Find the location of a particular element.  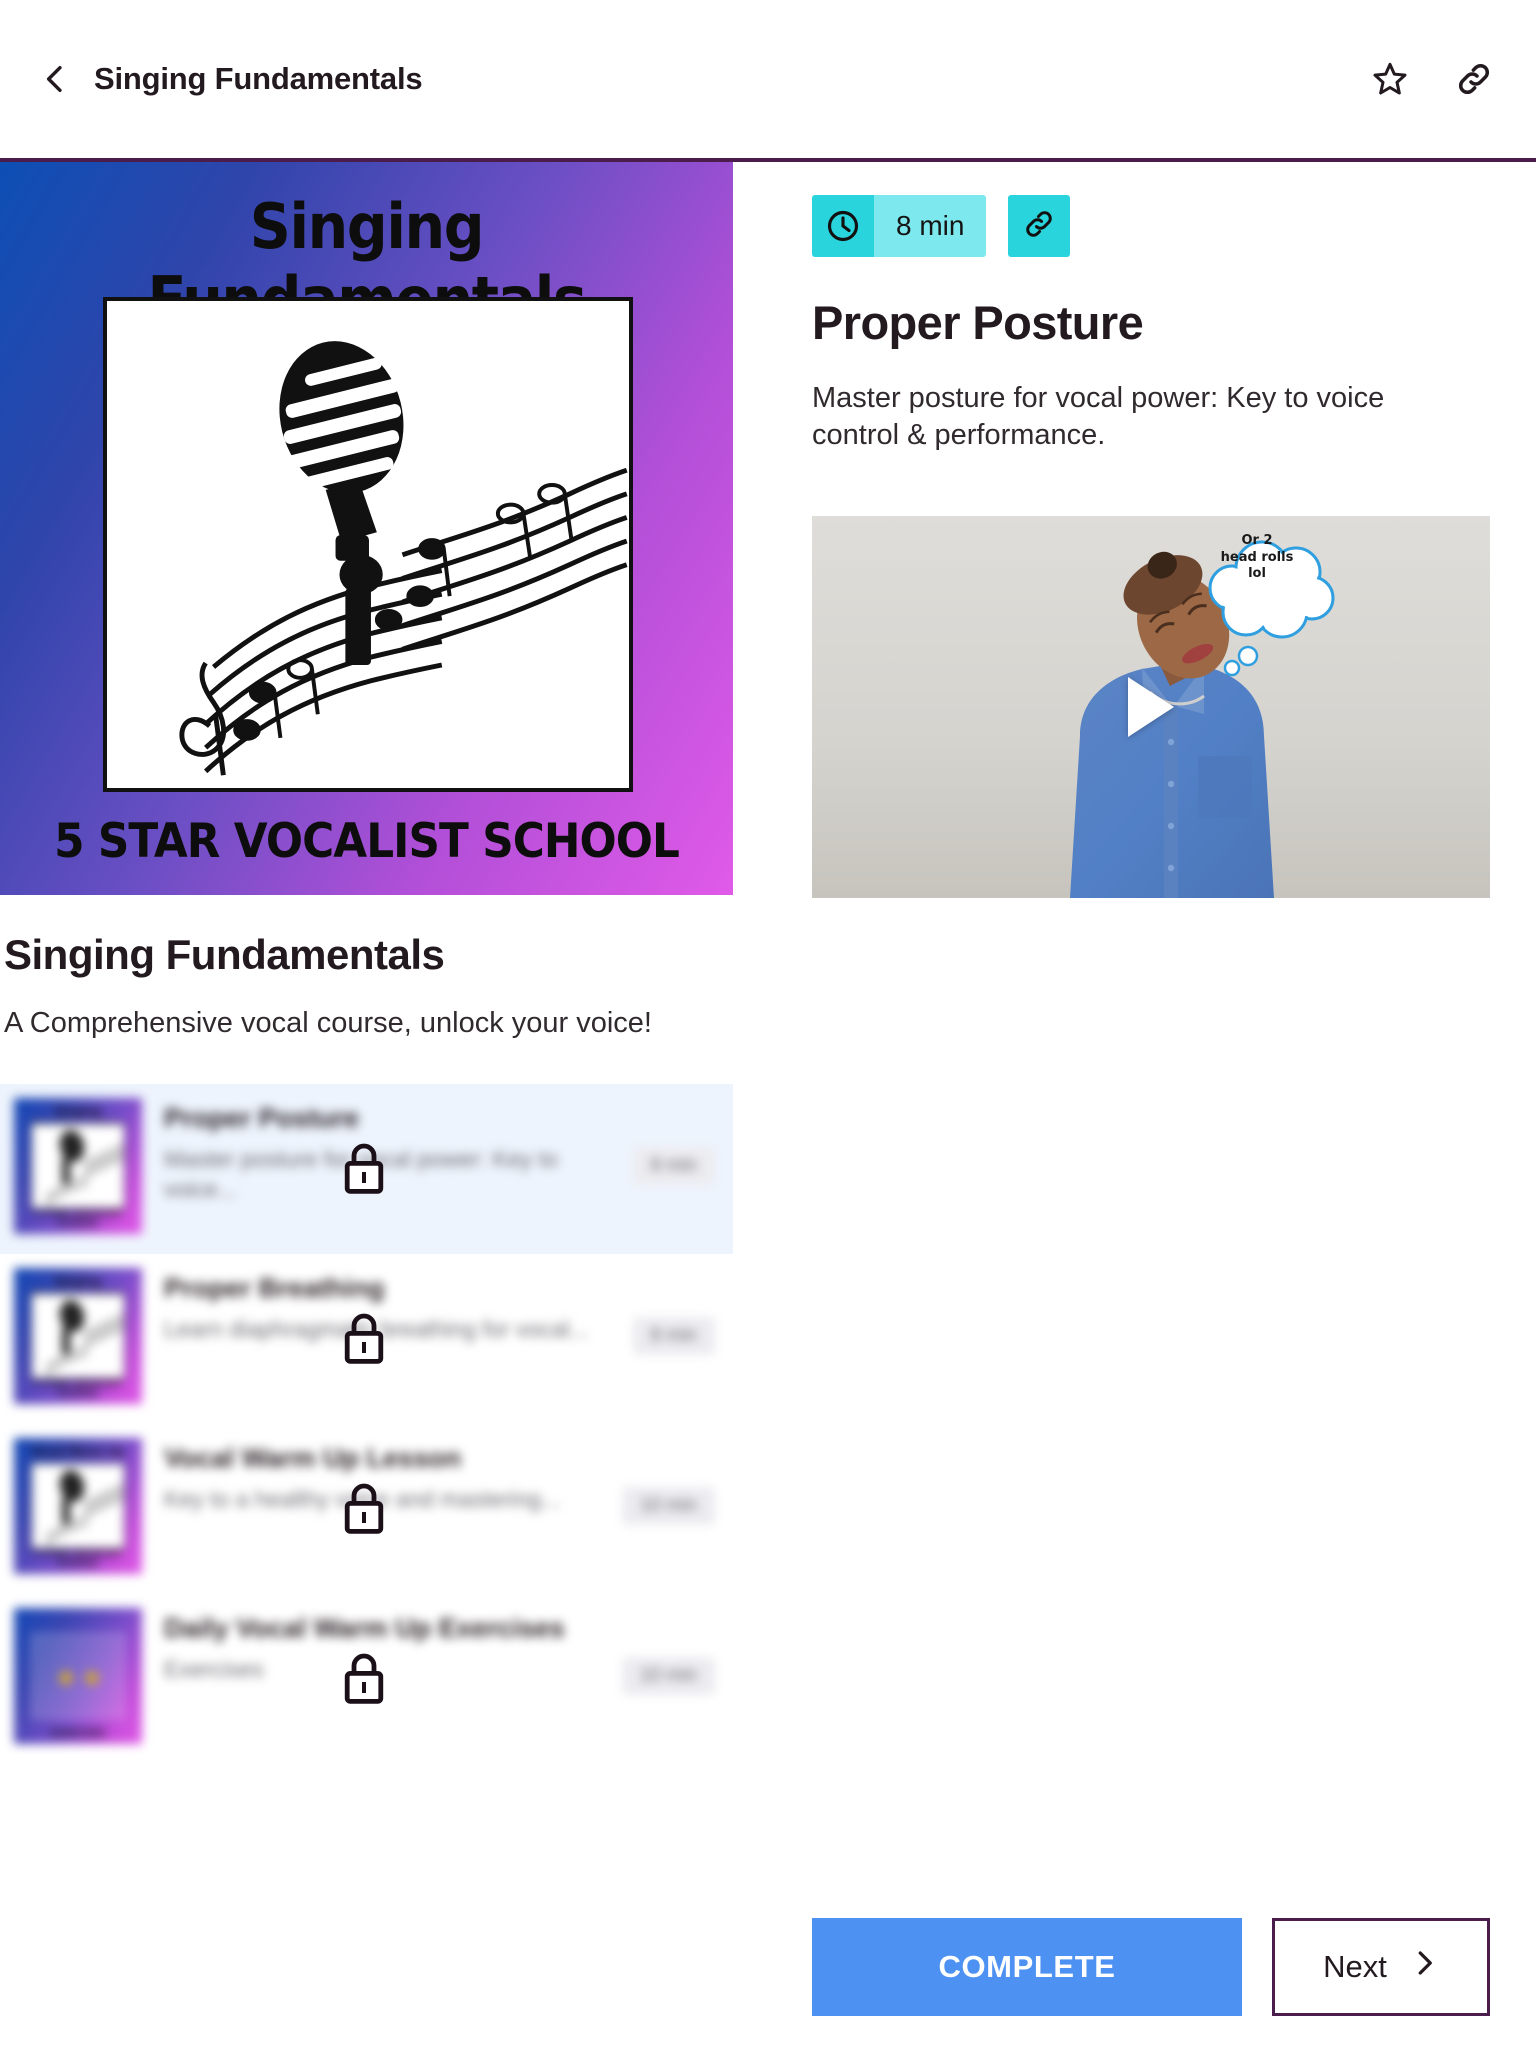

lesson-footer-actions: COMPLETE Next is located at coordinates (1151, 1967).